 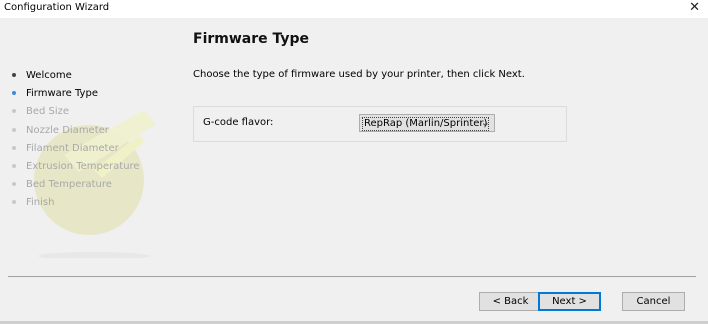 What do you see at coordinates (354, 9) in the screenshot?
I see `title-bar: Configuration Wizard ✕` at bounding box center [354, 9].